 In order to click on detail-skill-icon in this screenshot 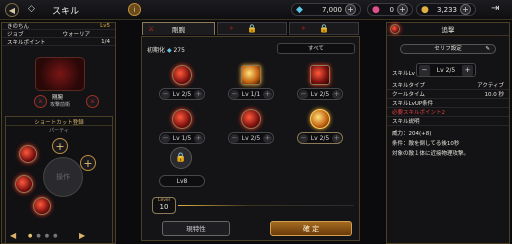, I will do `click(395, 29)`.